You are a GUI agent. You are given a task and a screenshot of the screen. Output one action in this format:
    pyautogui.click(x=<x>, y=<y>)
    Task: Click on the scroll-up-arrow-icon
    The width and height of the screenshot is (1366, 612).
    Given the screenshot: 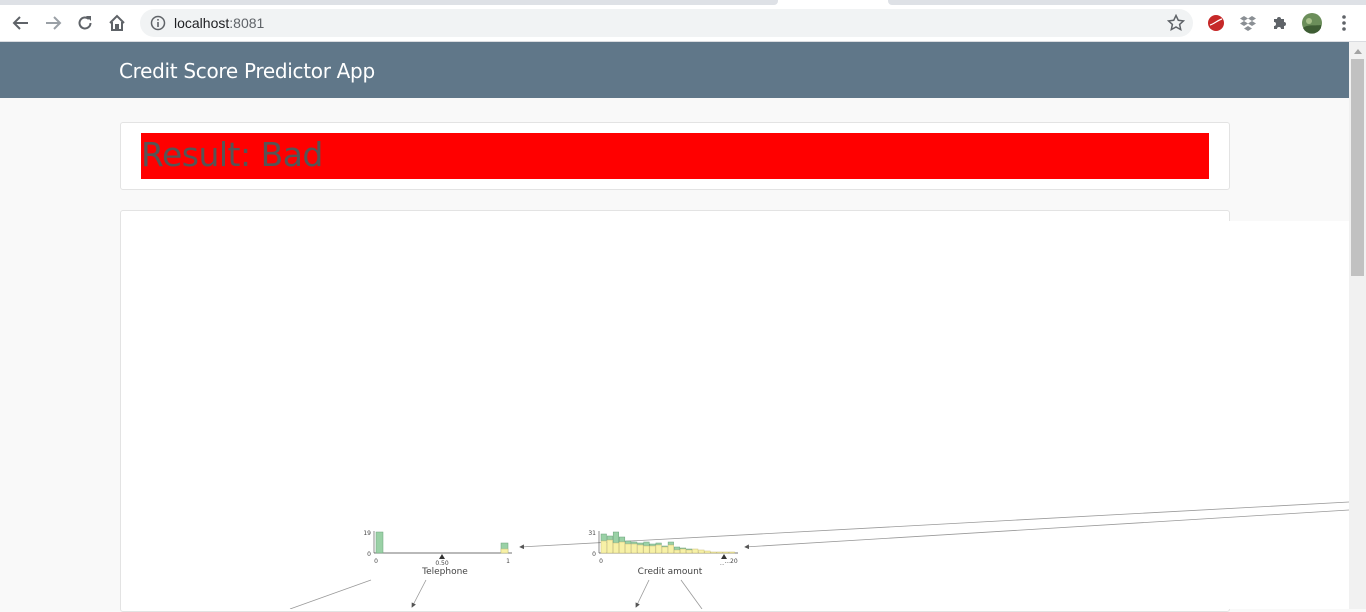 What is the action you would take?
    pyautogui.click(x=1357, y=51)
    